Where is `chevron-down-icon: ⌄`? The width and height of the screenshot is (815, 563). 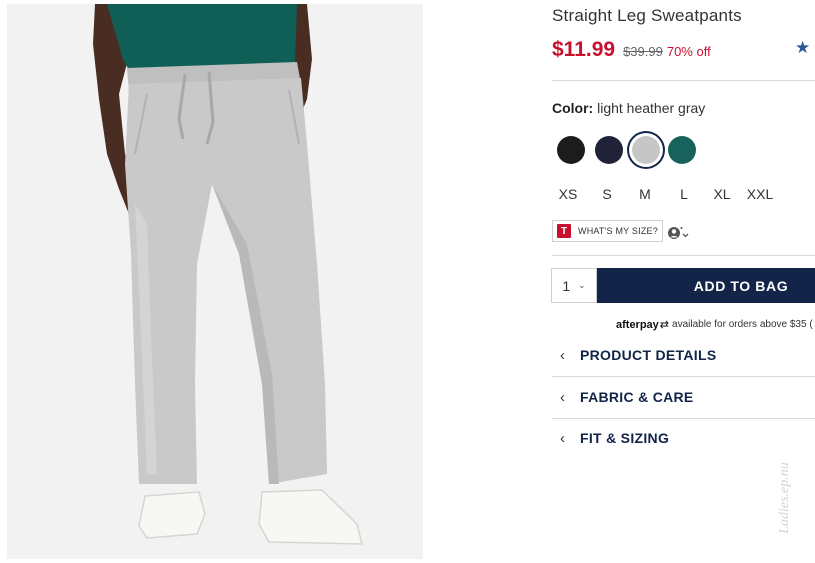
chevron-down-icon: ⌄ is located at coordinates (582, 285).